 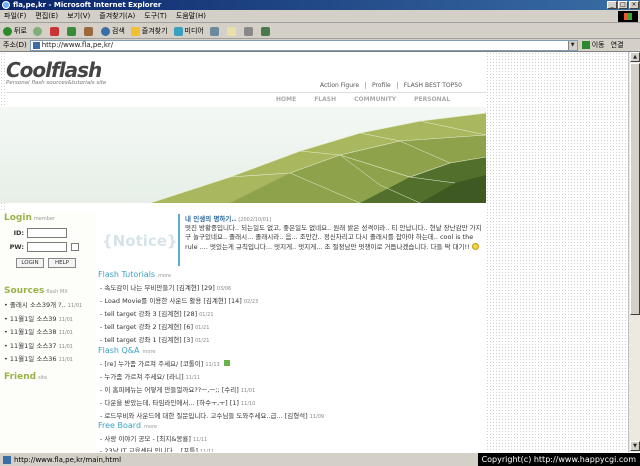 I want to click on source-item: • 11월1일 소스37 11/01, so click(x=49, y=347).